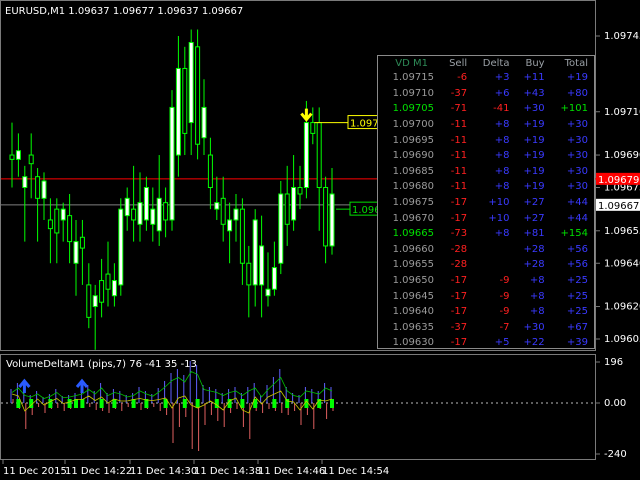 This screenshot has width=640, height=480. Describe the element at coordinates (413, 140) in the screenshot. I see `vd-cell-price: 1.09695` at that location.